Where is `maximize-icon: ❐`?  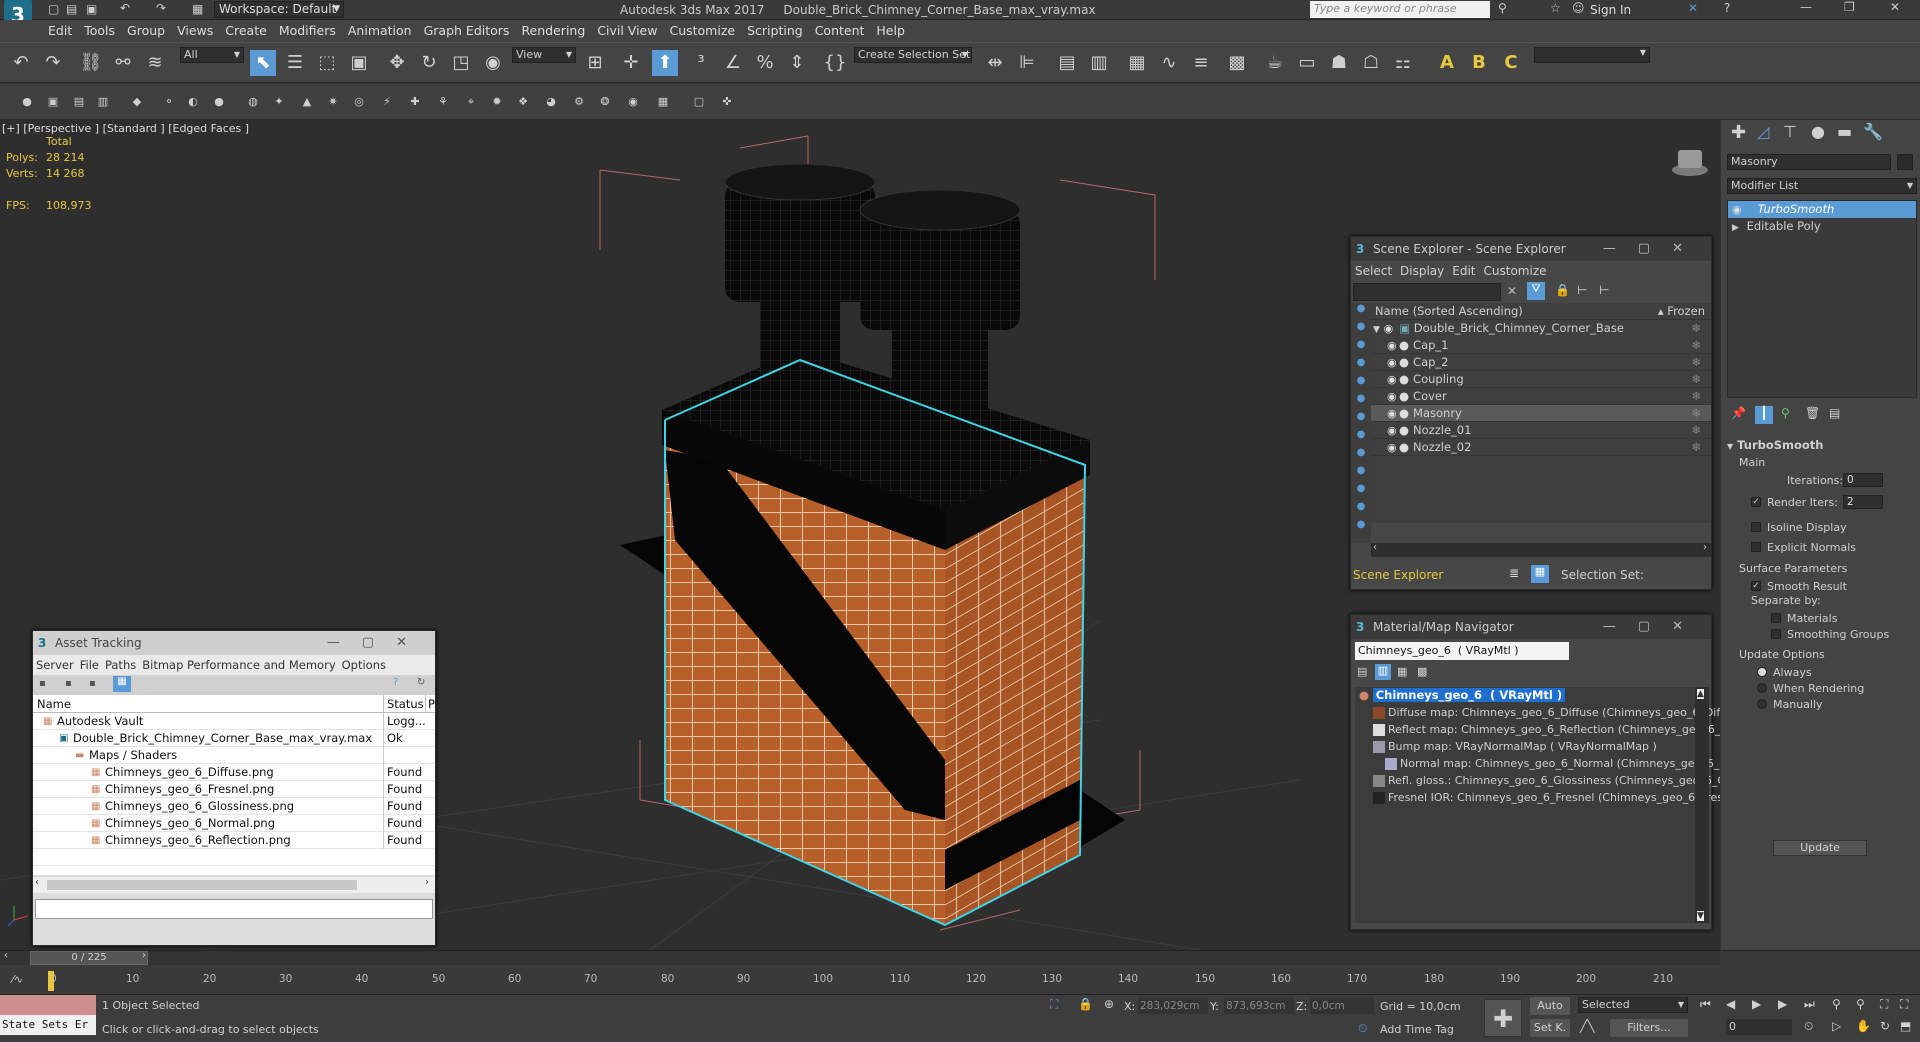
maximize-icon: ❐ is located at coordinates (1849, 7).